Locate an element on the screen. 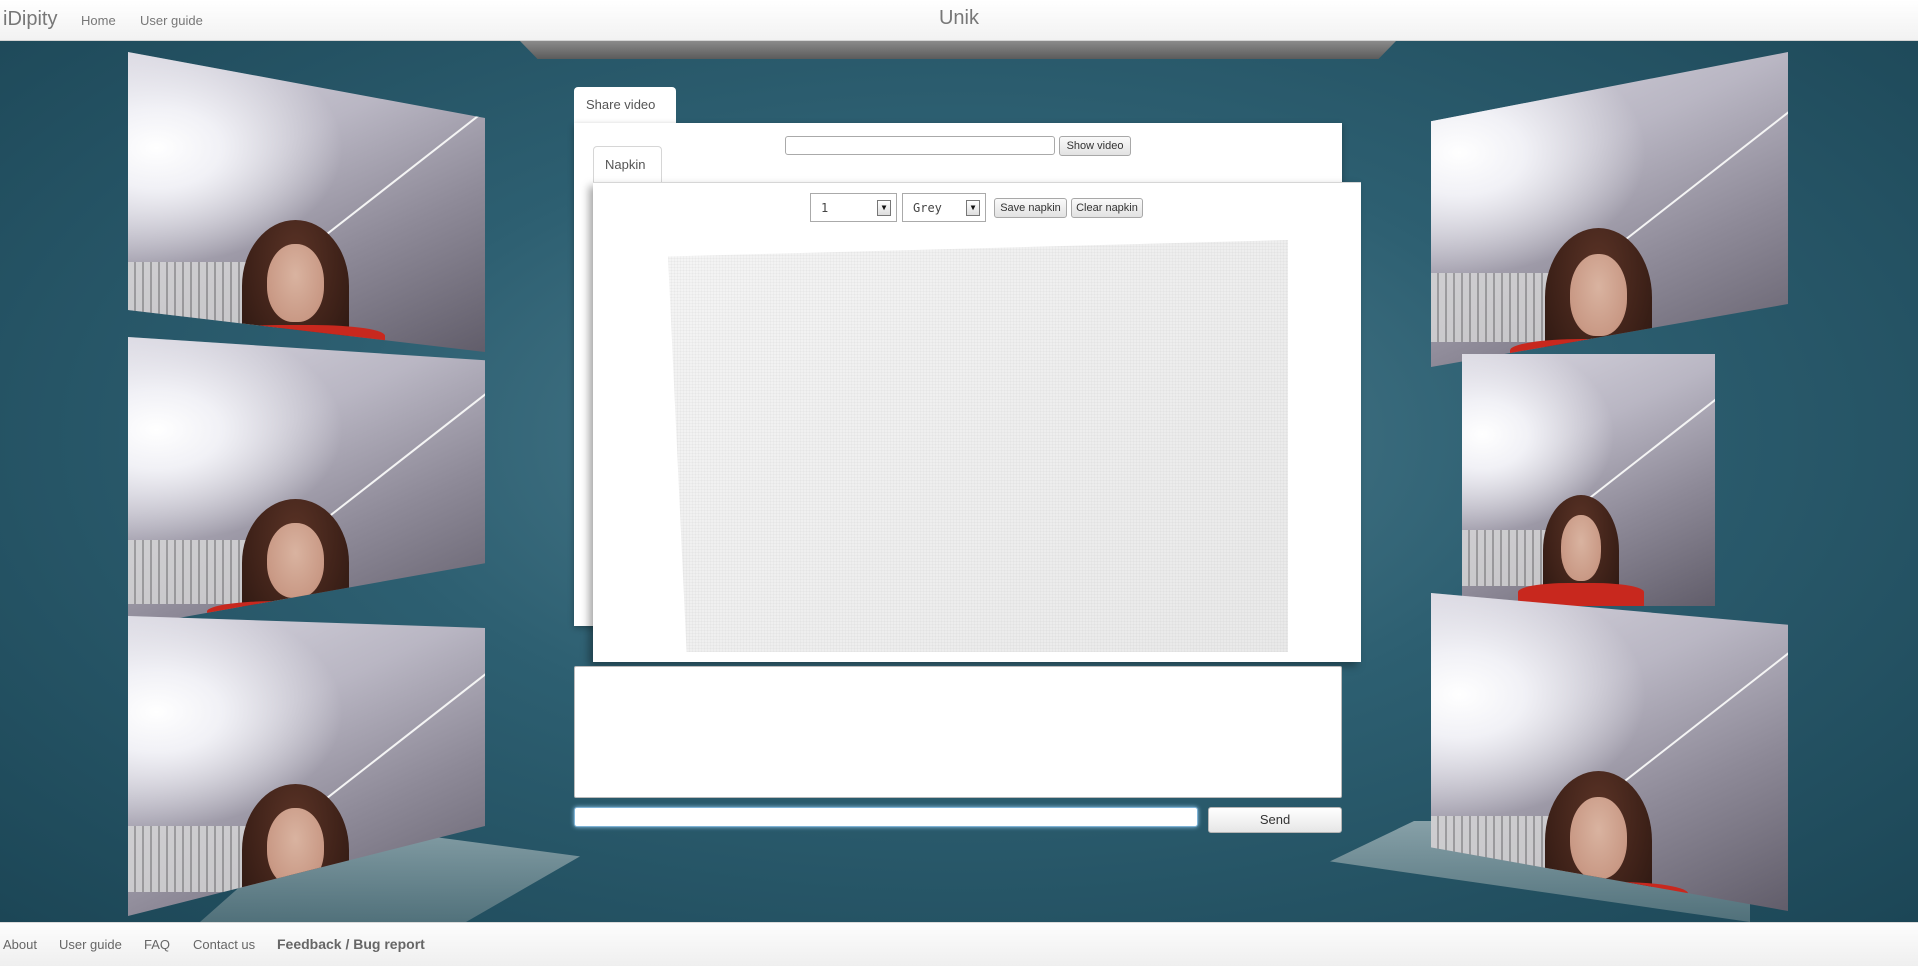 This screenshot has height=966, width=1918. chat-message-input is located at coordinates (886, 817).